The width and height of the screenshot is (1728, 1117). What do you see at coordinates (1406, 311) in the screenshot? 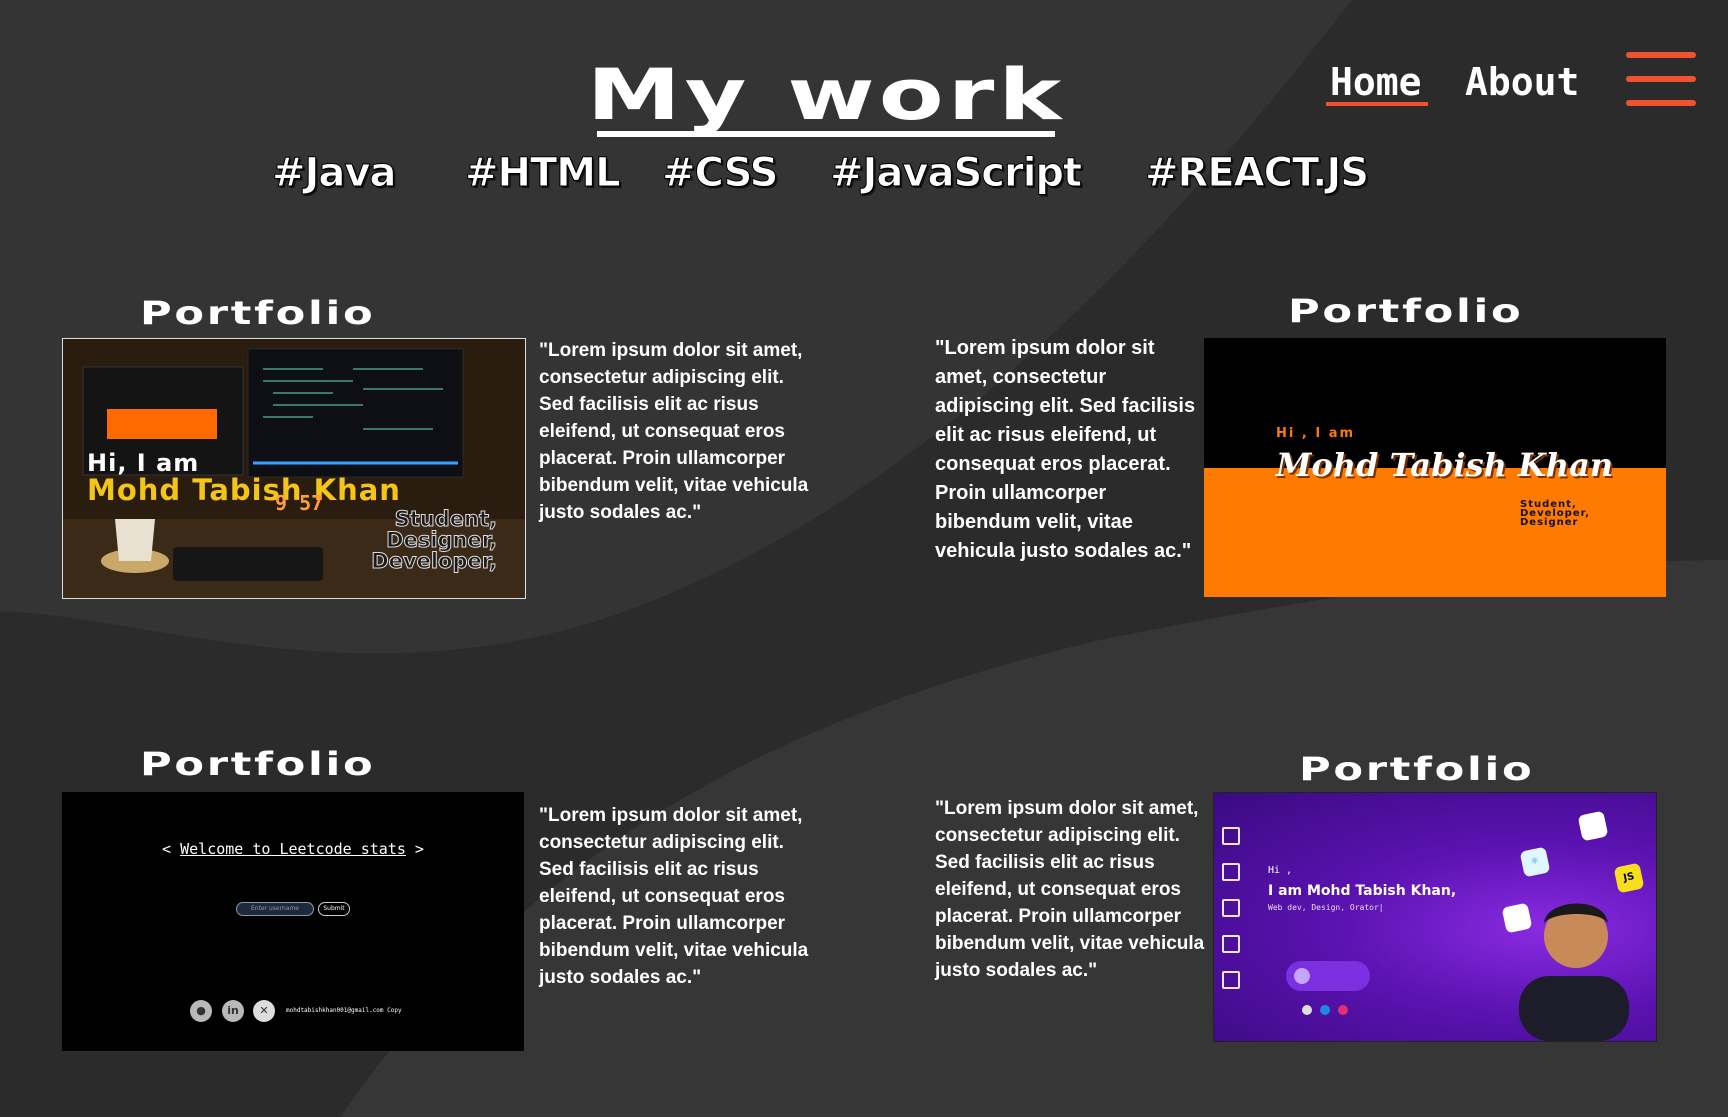
I see `project-2-title: Portfolio` at bounding box center [1406, 311].